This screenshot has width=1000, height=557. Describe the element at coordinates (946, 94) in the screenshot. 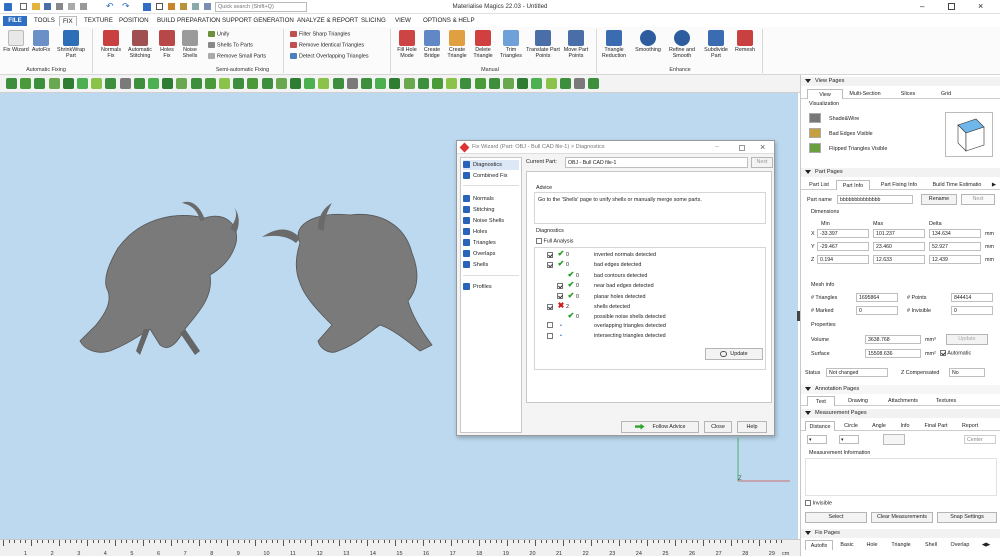

I see `tab-grid: Grid` at that location.